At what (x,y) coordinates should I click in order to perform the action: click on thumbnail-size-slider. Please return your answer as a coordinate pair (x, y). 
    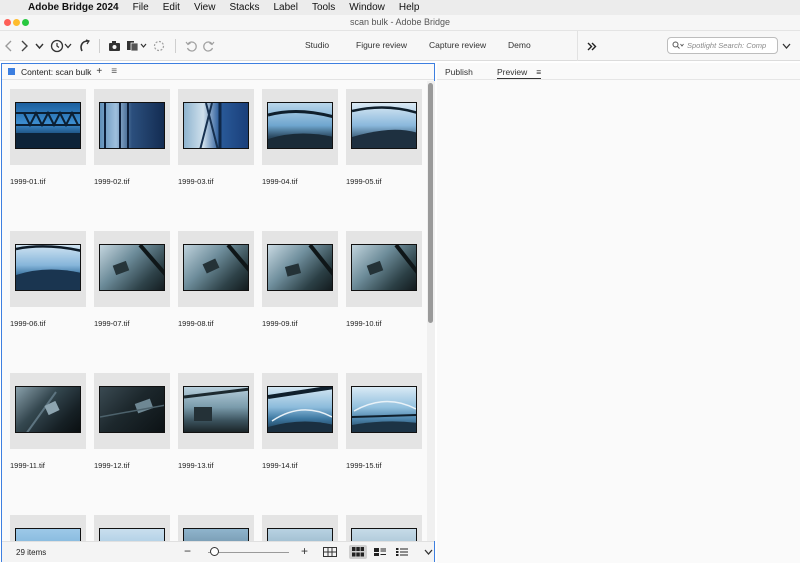
    Looking at the image, I should click on (248, 552).